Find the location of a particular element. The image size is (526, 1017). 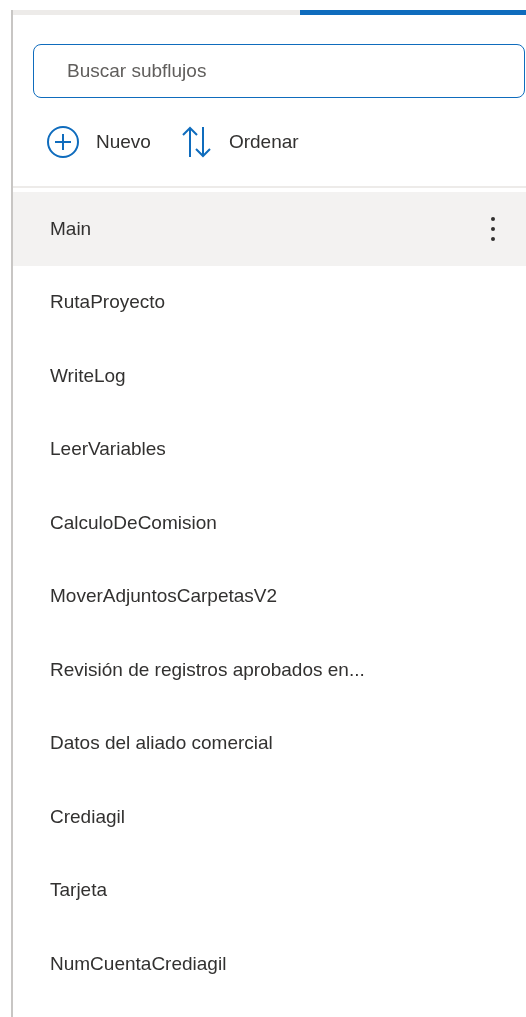

more-options-icon is located at coordinates (493, 228).